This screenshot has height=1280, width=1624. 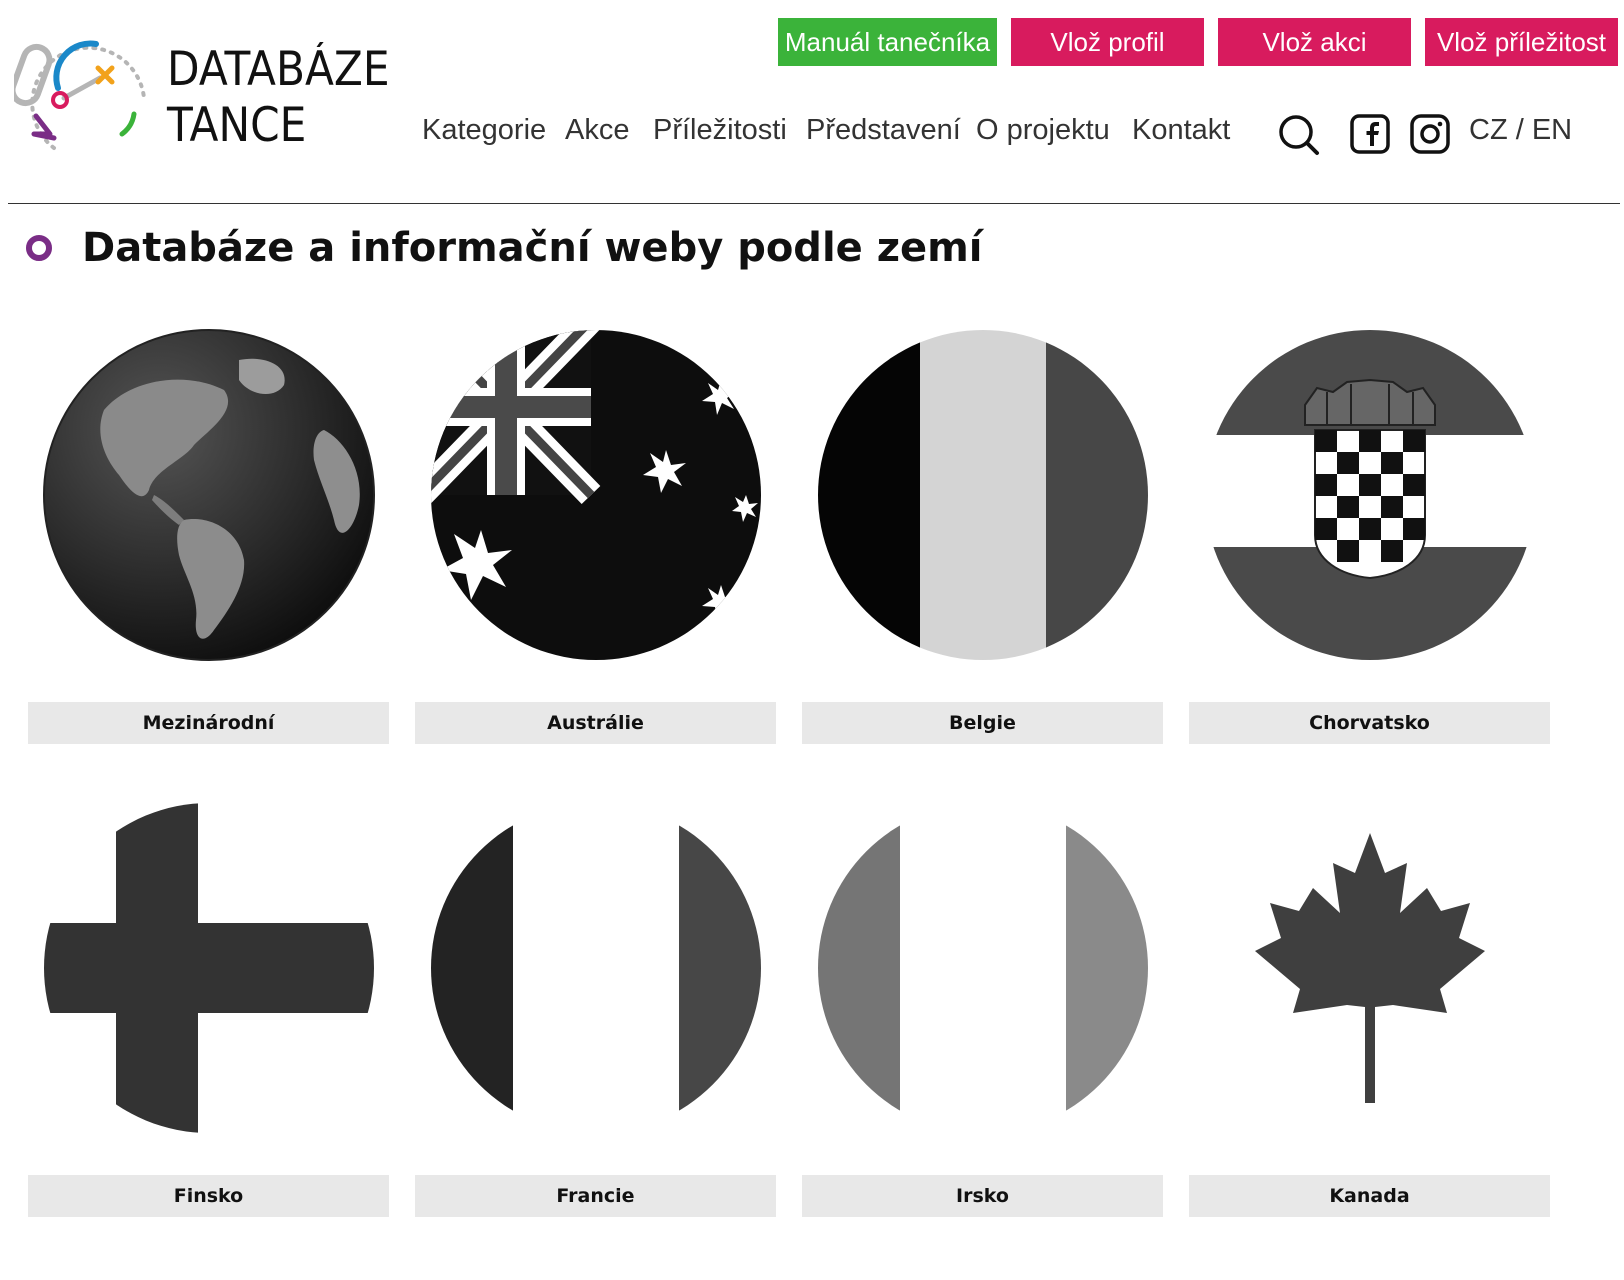 I want to click on facebook-icon, so click(x=1370, y=134).